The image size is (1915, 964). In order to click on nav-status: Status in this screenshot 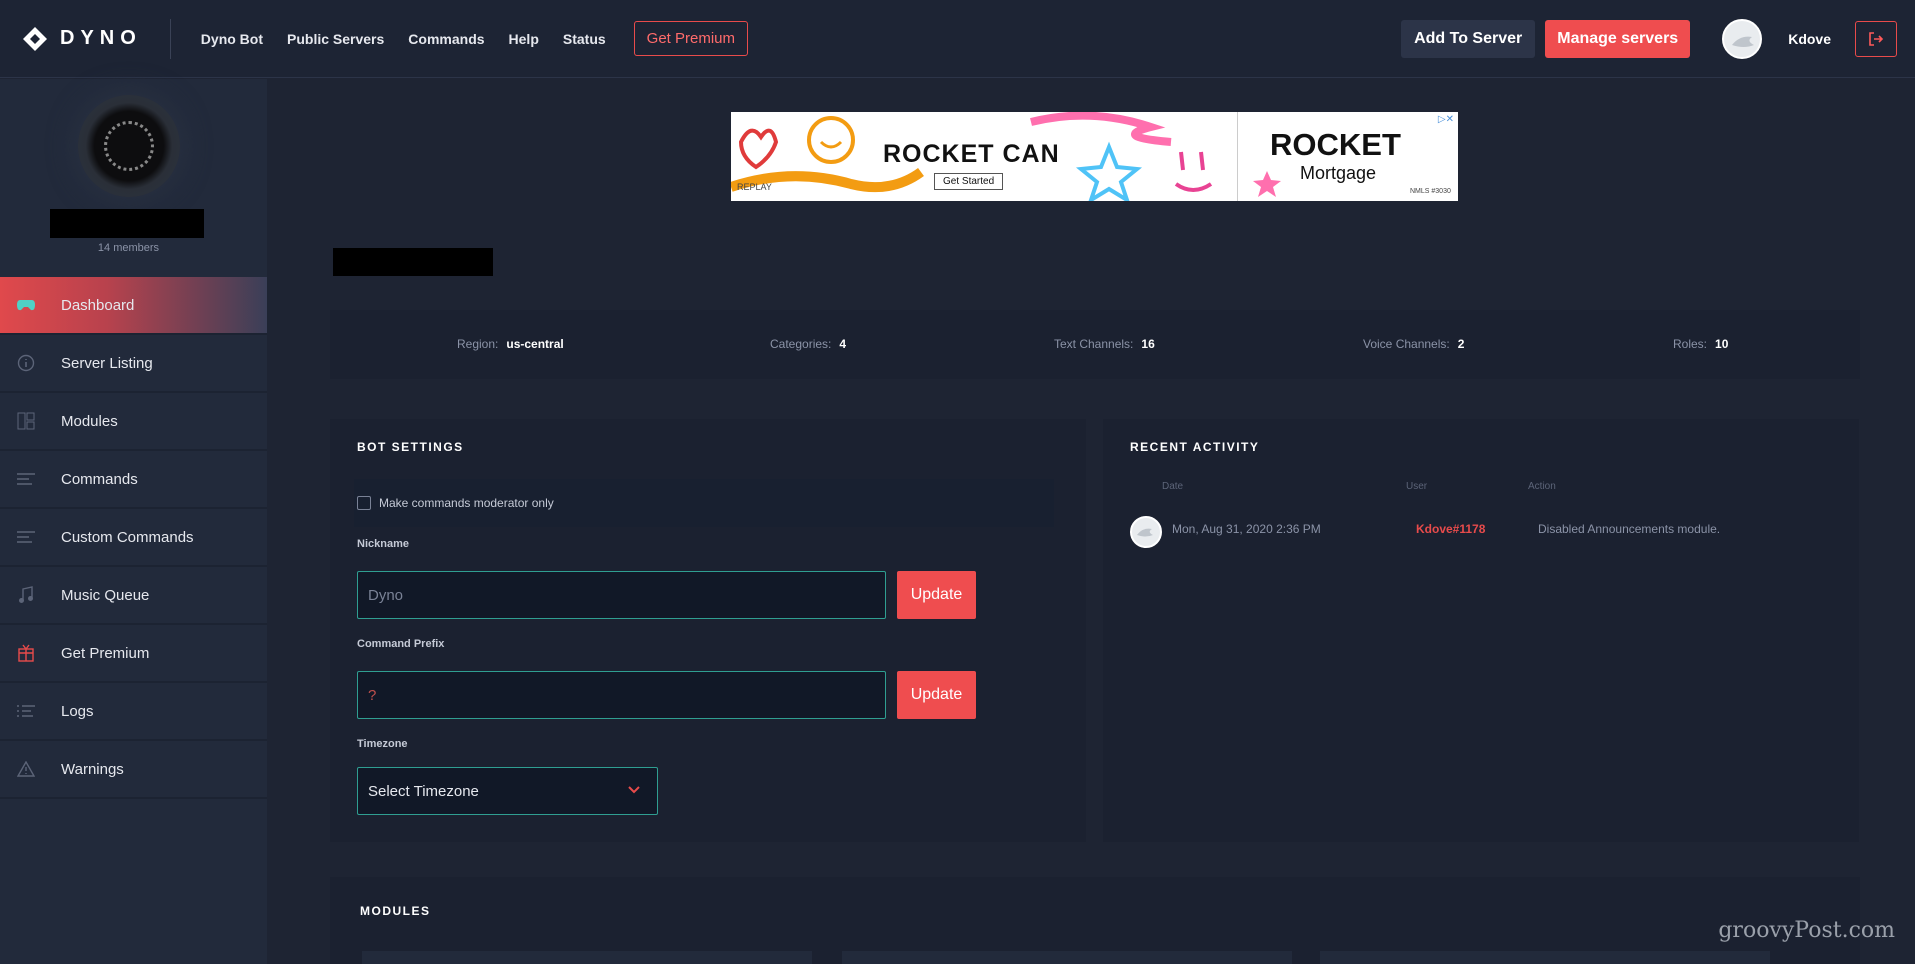, I will do `click(584, 39)`.